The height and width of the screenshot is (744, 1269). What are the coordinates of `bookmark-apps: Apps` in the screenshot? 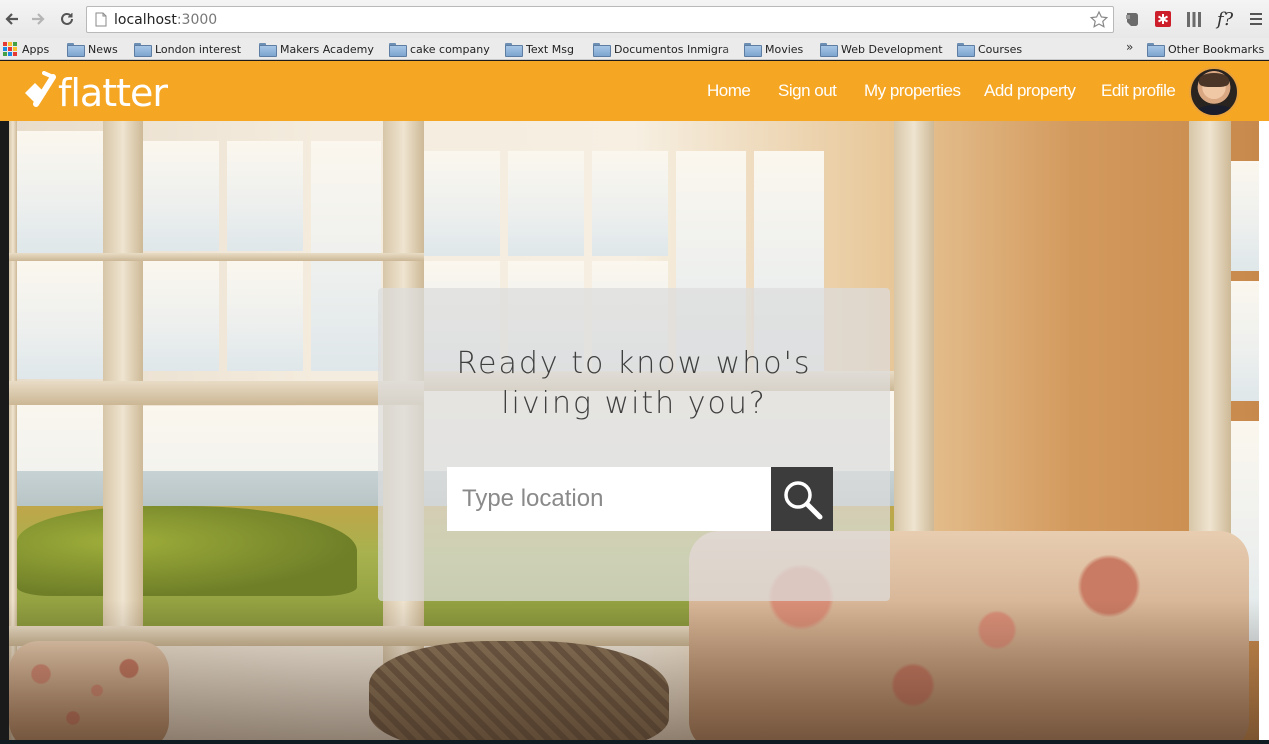 It's located at (26, 49).